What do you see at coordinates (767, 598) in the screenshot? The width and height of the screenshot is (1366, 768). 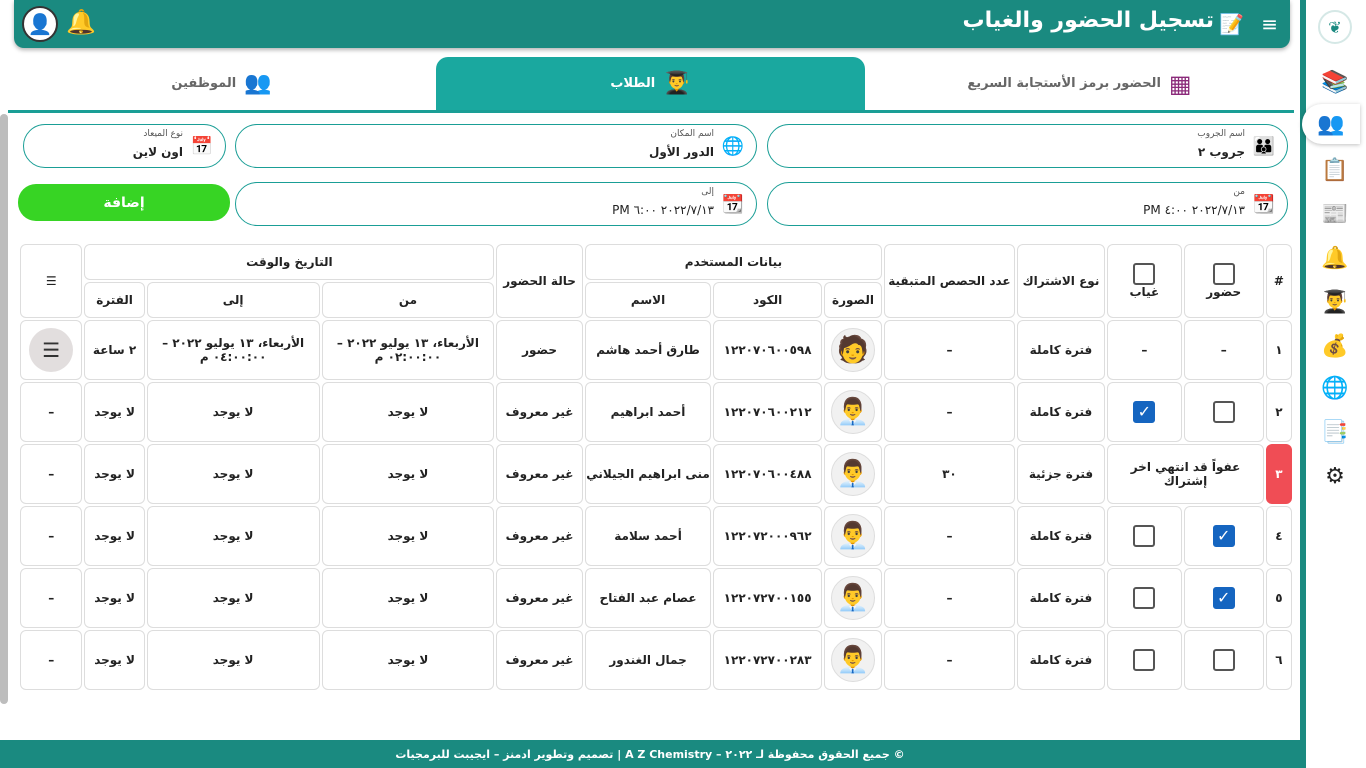 I see `user-code: ١٢٢٠٧٢٧٠٠١٥٥` at bounding box center [767, 598].